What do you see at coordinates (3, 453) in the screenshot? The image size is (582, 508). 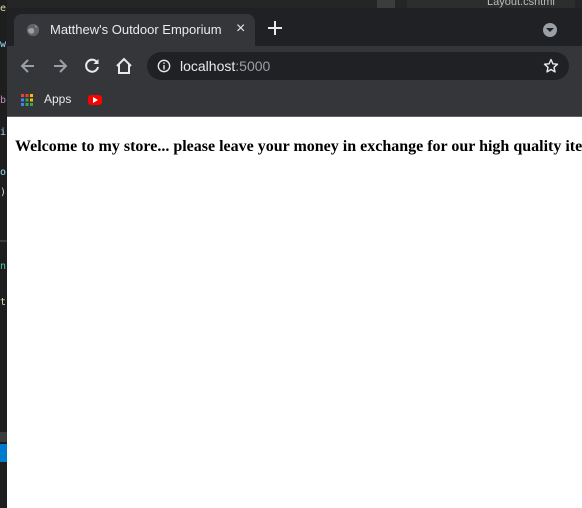 I see `editor-status-bar` at bounding box center [3, 453].